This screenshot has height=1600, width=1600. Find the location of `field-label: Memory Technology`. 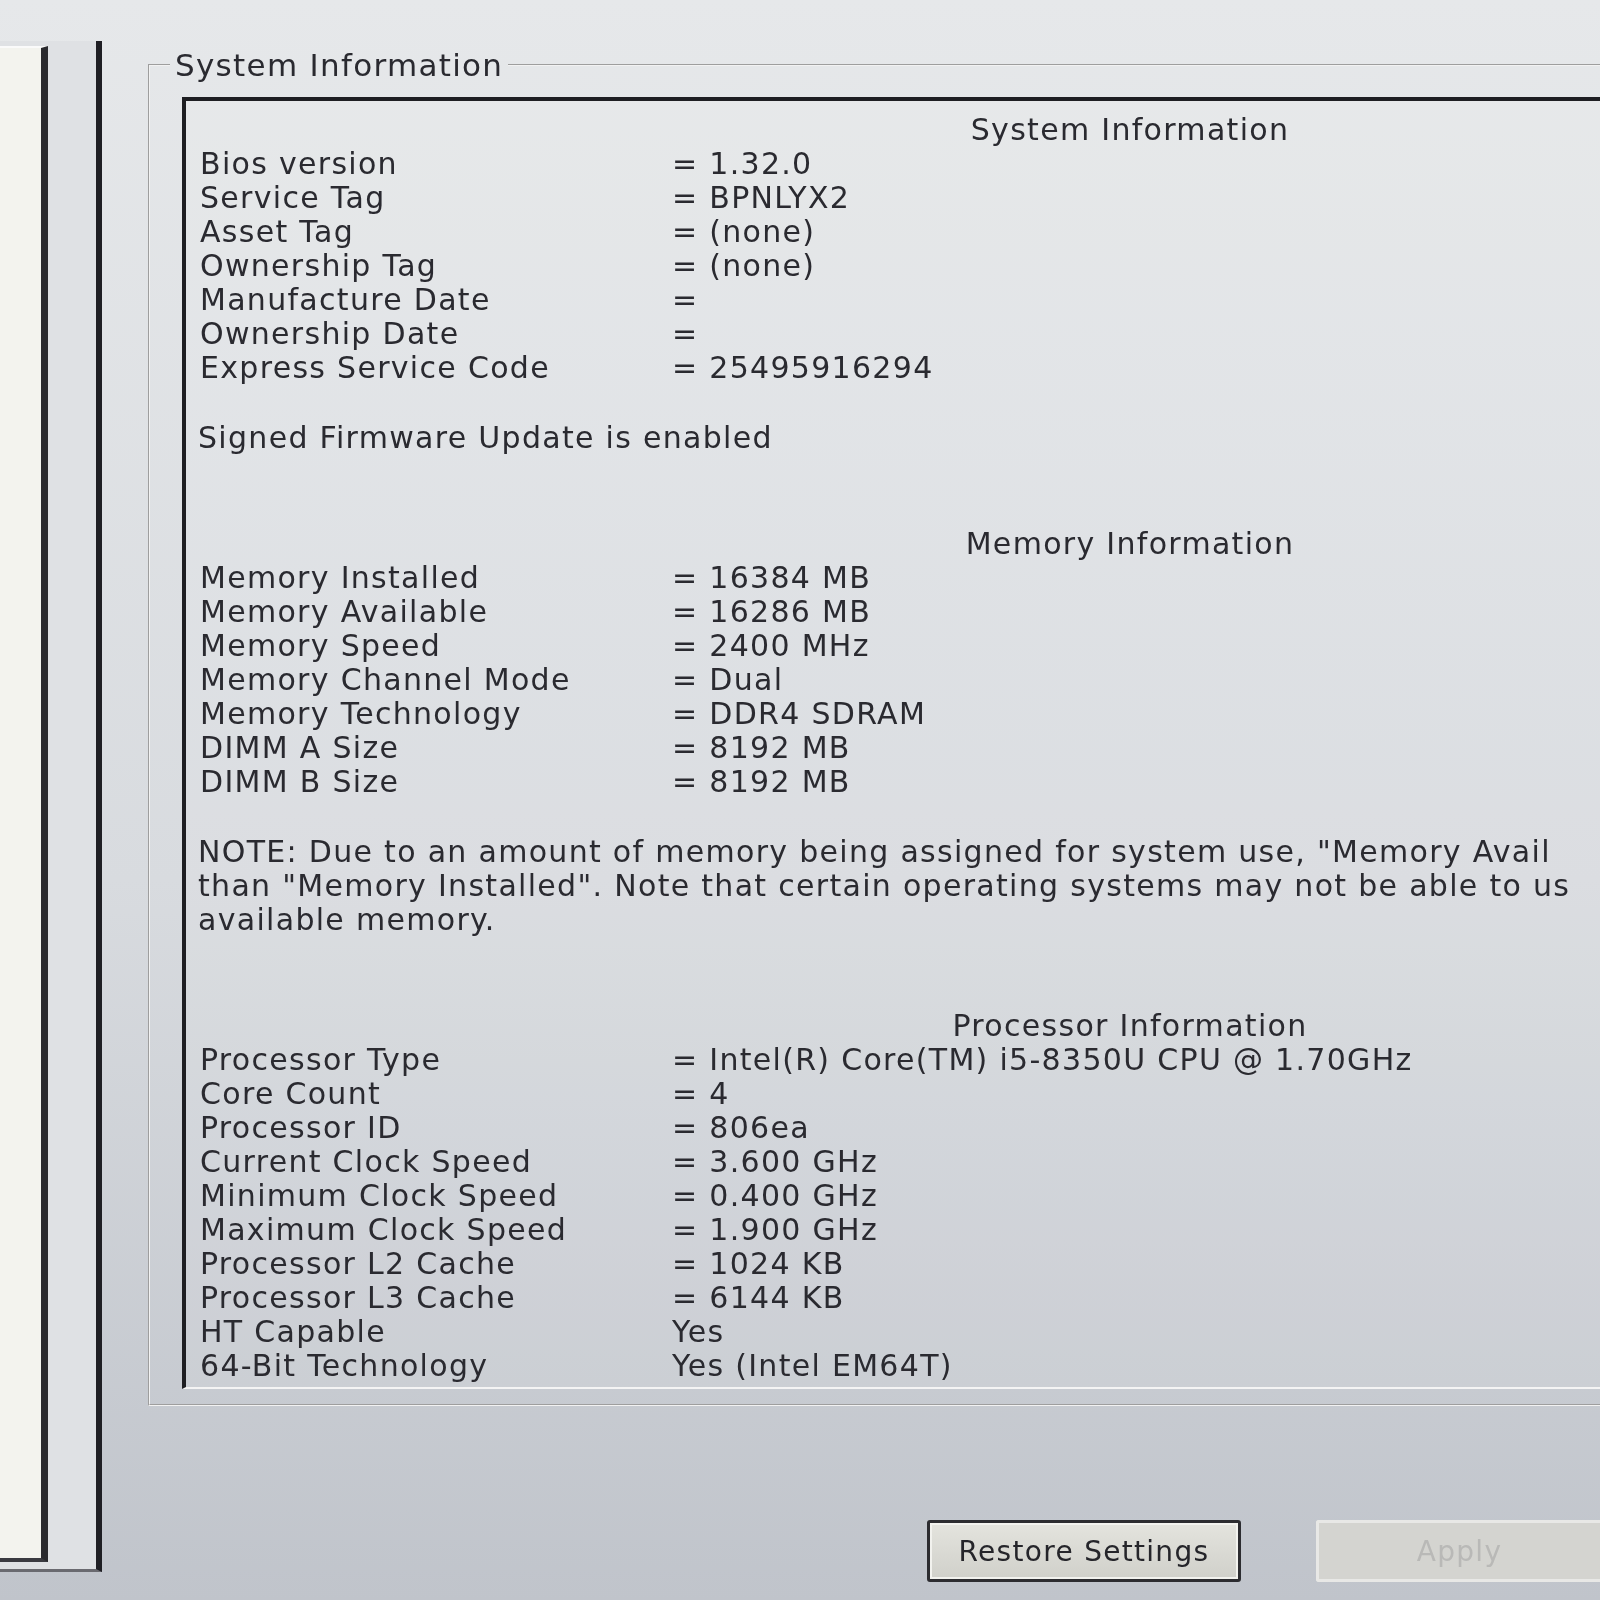

field-label: Memory Technology is located at coordinates (361, 714).